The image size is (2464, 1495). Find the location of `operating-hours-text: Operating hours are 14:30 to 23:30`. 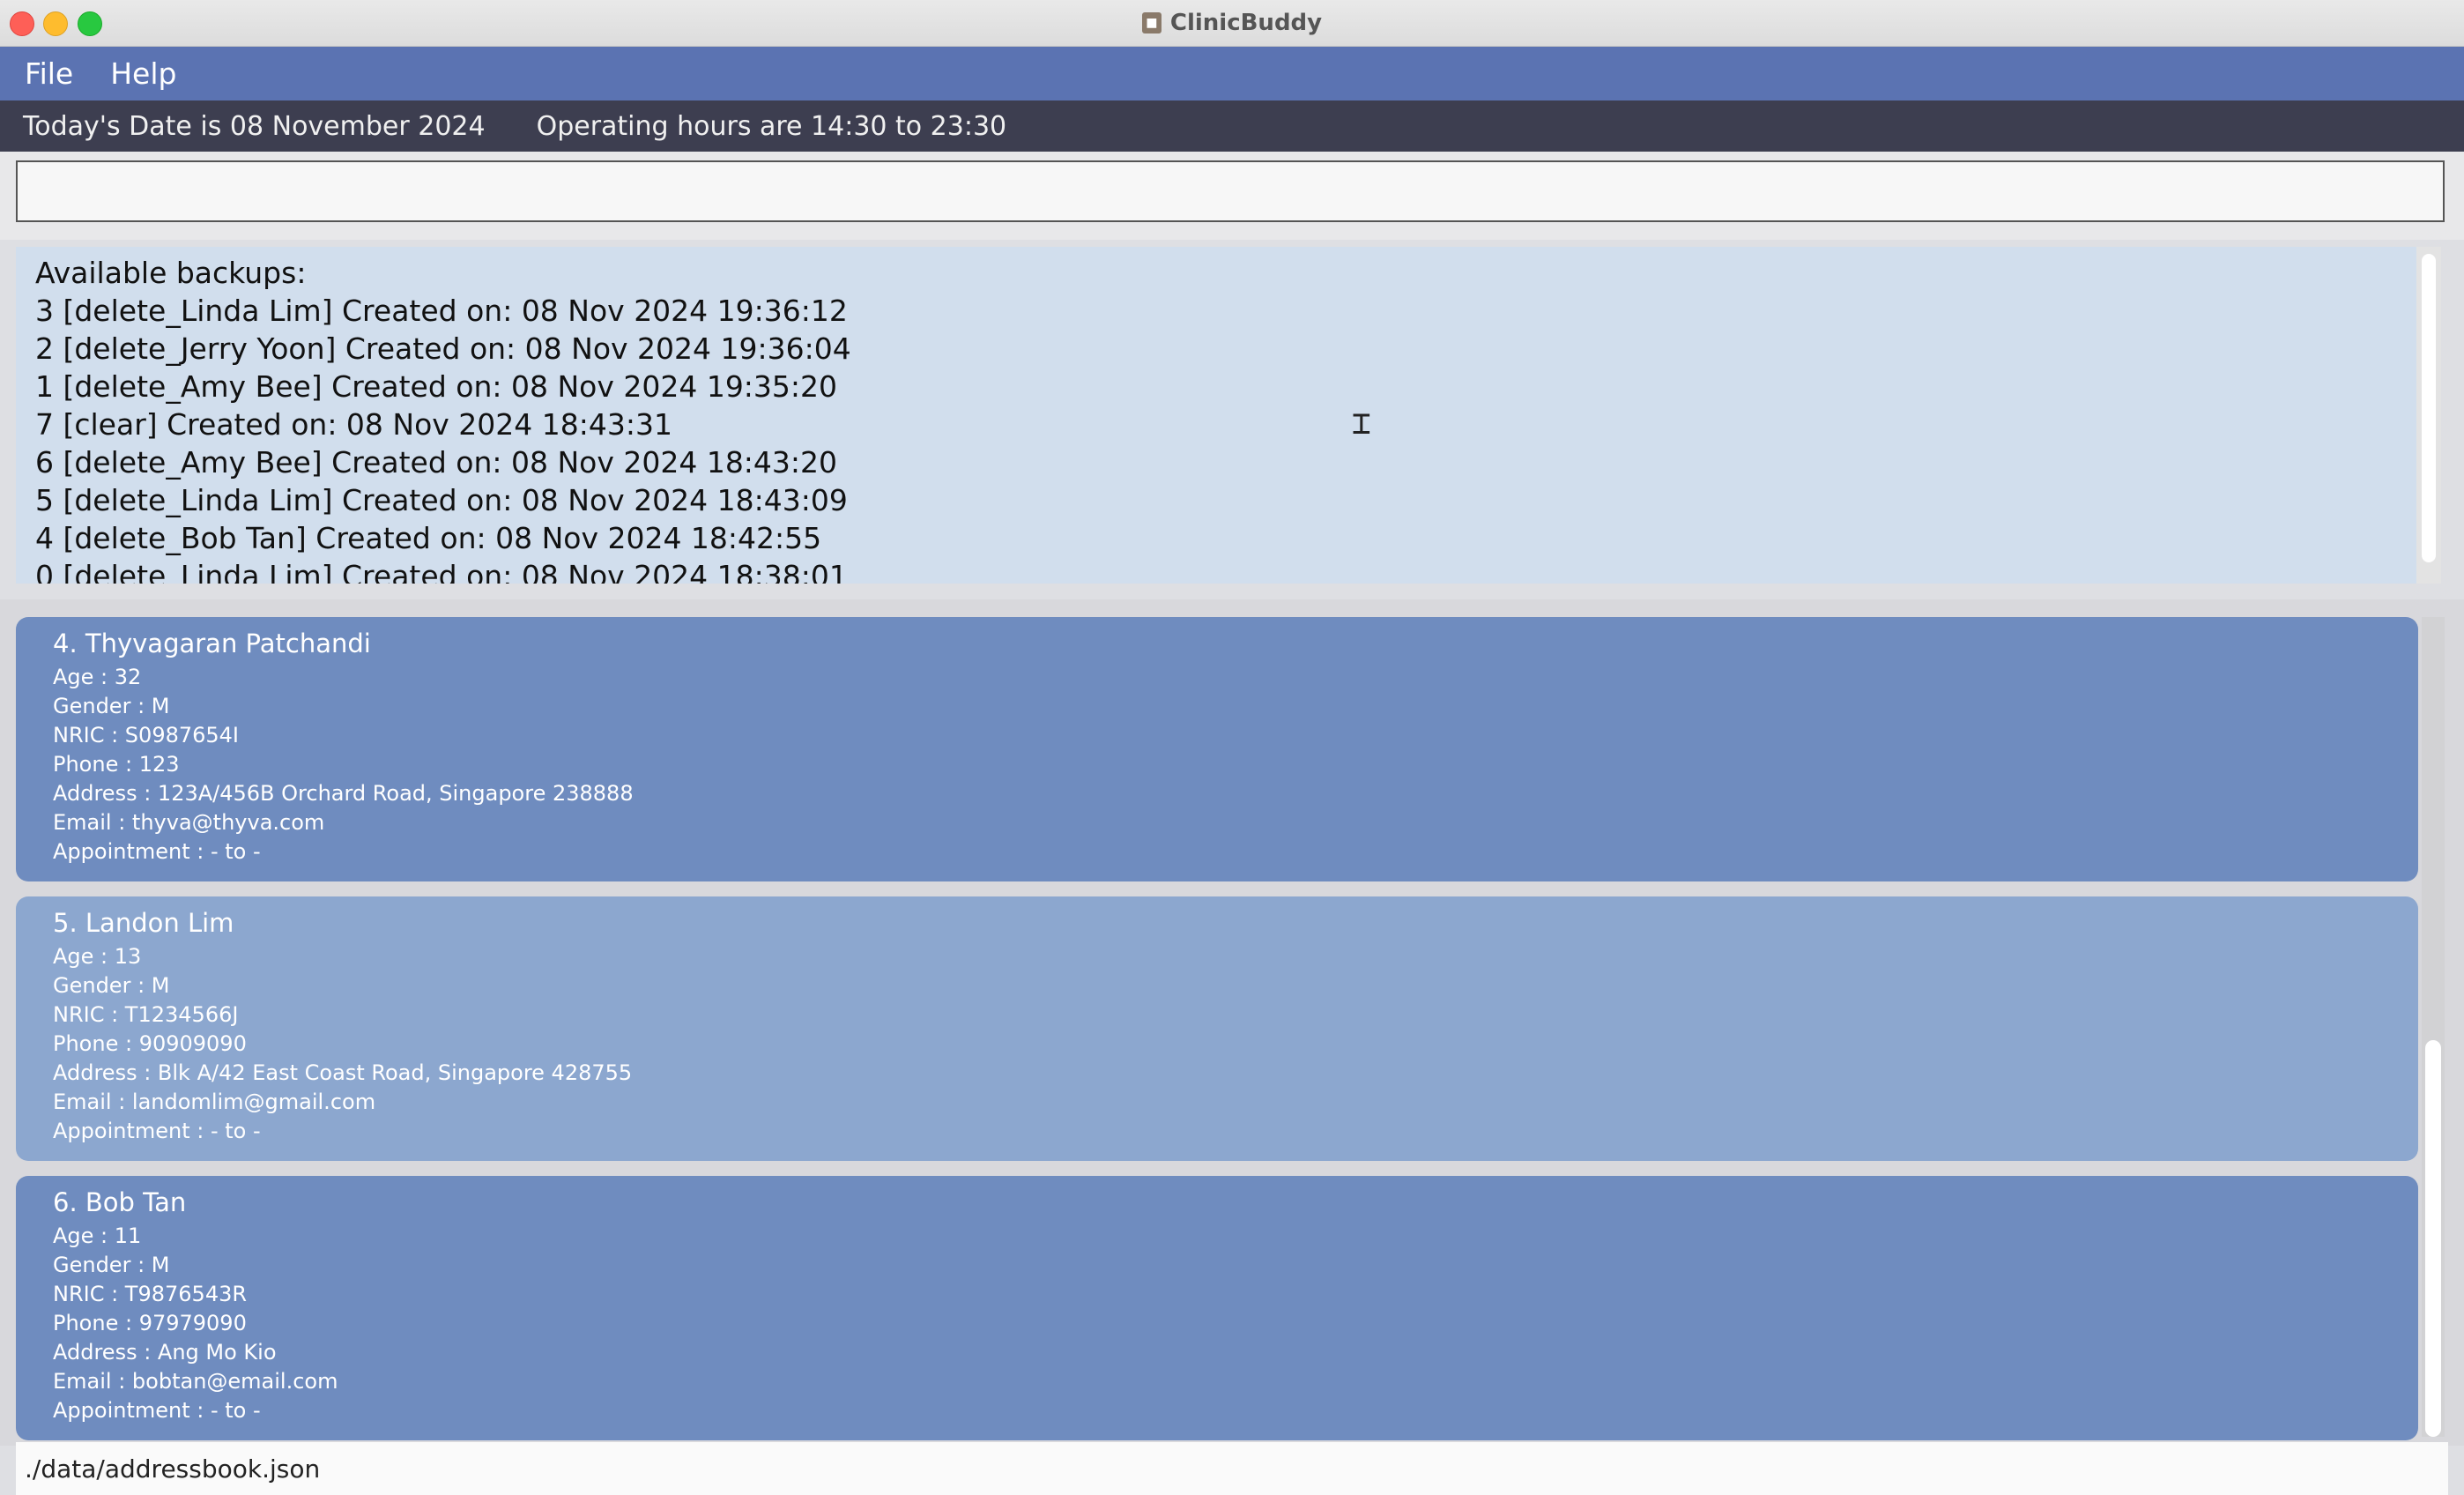

operating-hours-text: Operating hours are 14:30 to 23:30 is located at coordinates (771, 126).